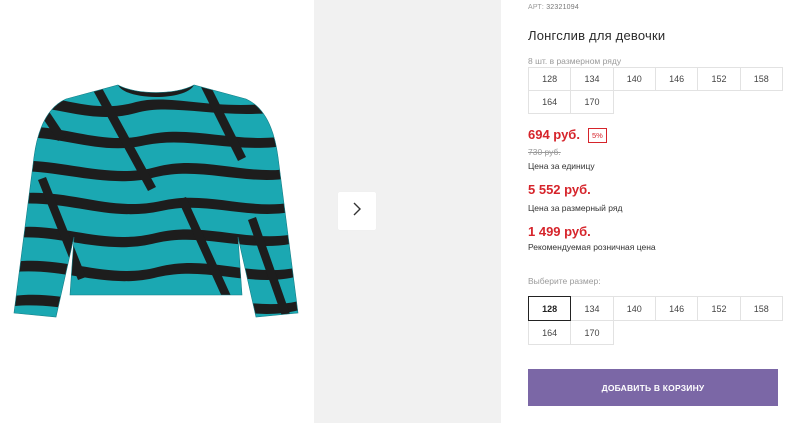  I want to click on size-option: 170, so click(592, 332).